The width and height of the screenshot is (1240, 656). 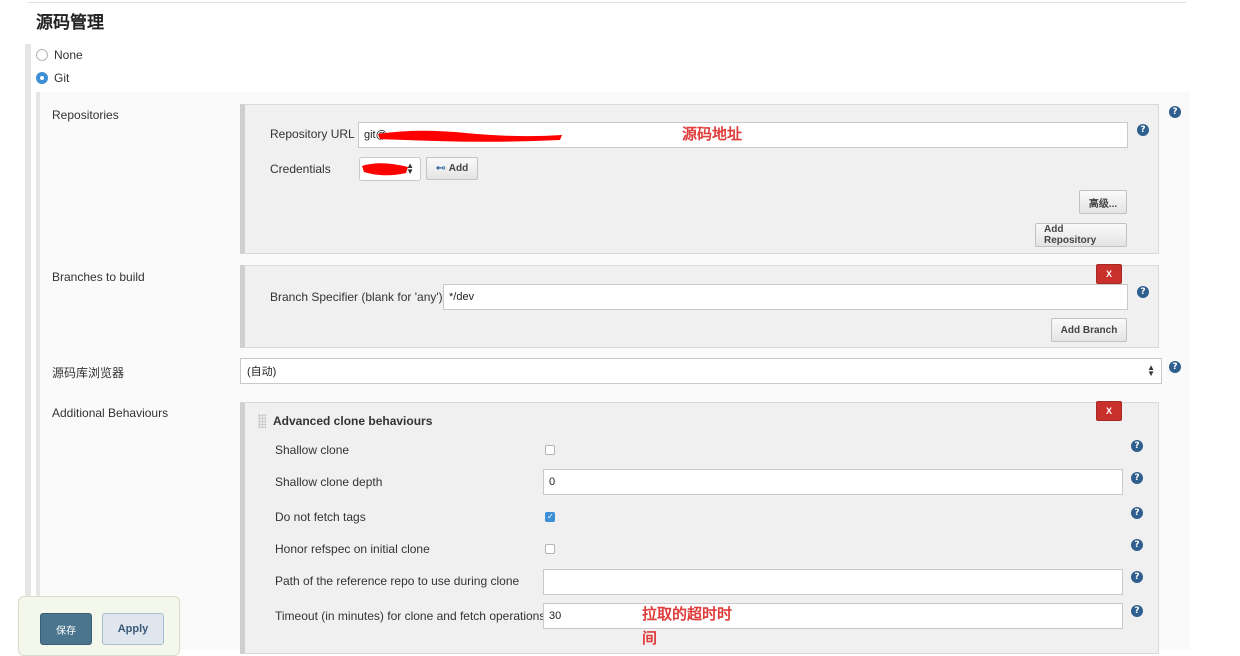 I want to click on repository-url-label: Repository URL, so click(x=312, y=134).